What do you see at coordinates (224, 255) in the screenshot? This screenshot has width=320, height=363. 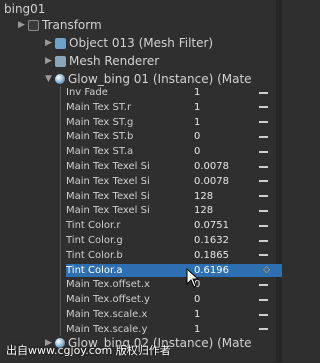 I see `property-value: 0.1865` at bounding box center [224, 255].